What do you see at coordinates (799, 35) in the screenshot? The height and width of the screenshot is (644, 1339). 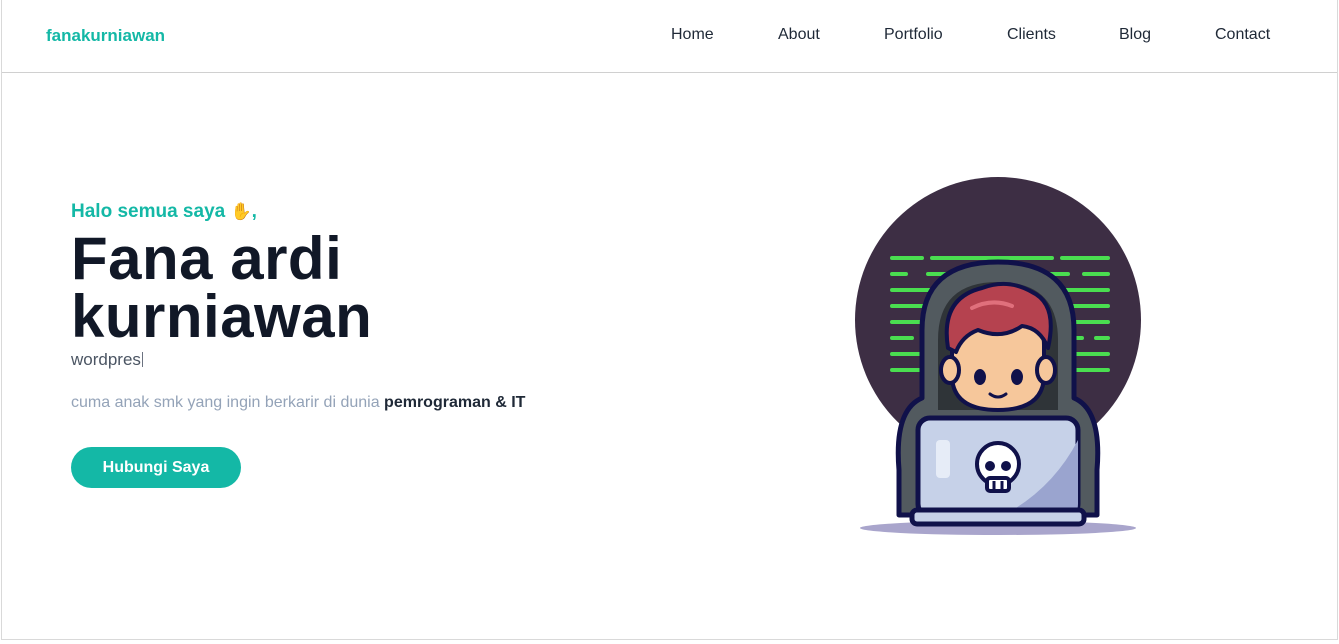 I see `nav-link-about: About` at bounding box center [799, 35].